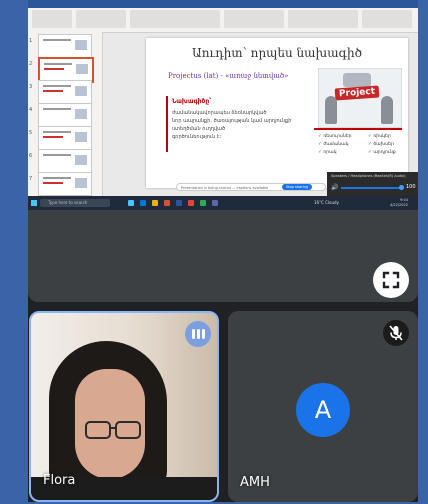 Image resolution: width=428 pixels, height=504 pixels. What do you see at coordinates (326, 202) in the screenshot?
I see `weather-widget: 16°C Cloudy` at bounding box center [326, 202].